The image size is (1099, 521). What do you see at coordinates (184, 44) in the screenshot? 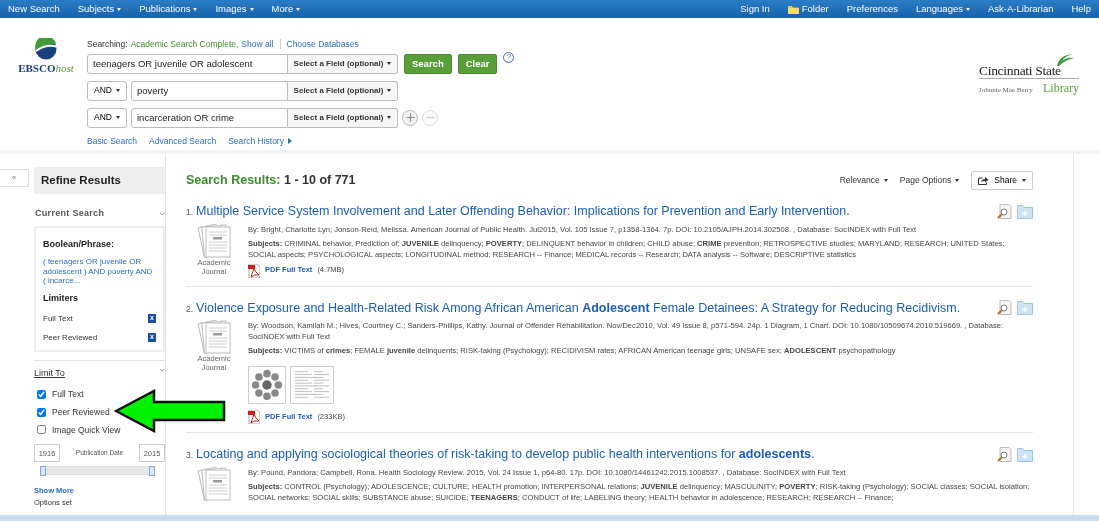
I see `database-name: Academic Search Complete,` at bounding box center [184, 44].